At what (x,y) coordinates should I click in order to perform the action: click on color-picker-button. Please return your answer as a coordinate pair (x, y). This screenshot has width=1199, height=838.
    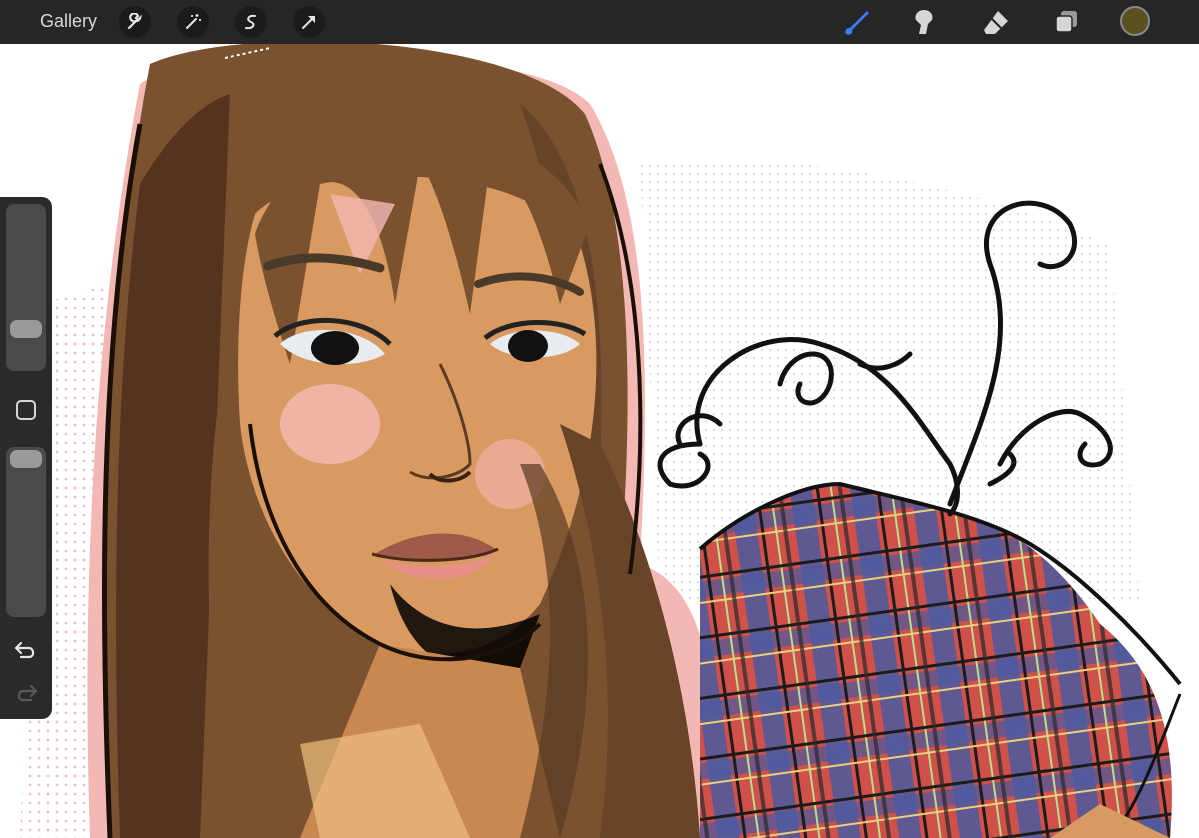
    Looking at the image, I should click on (1135, 21).